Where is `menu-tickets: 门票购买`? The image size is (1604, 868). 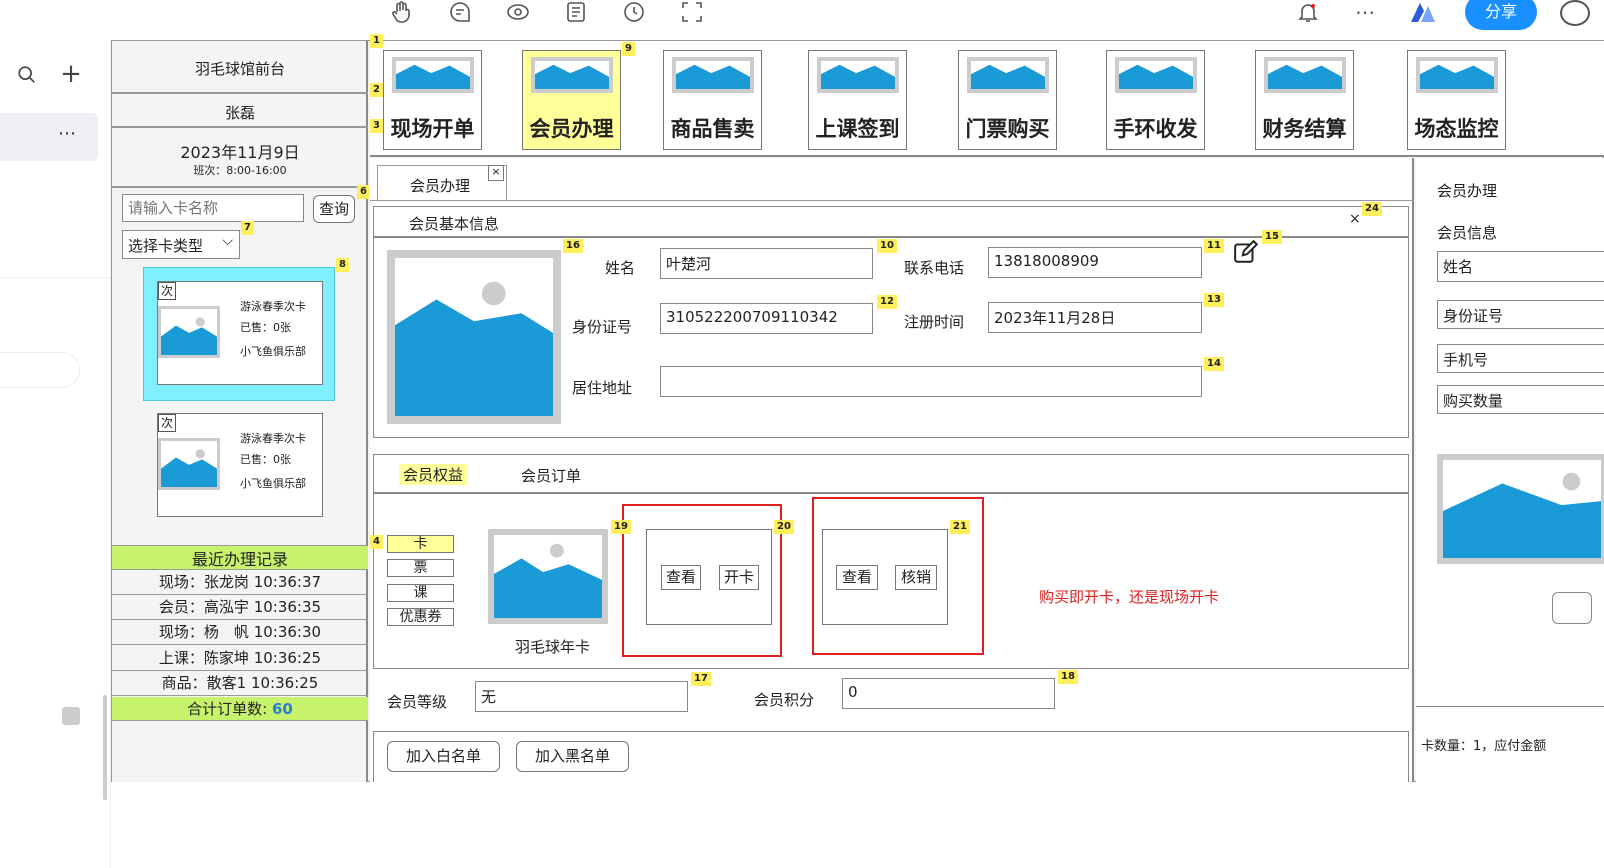
menu-tickets: 门票购买 is located at coordinates (1007, 100).